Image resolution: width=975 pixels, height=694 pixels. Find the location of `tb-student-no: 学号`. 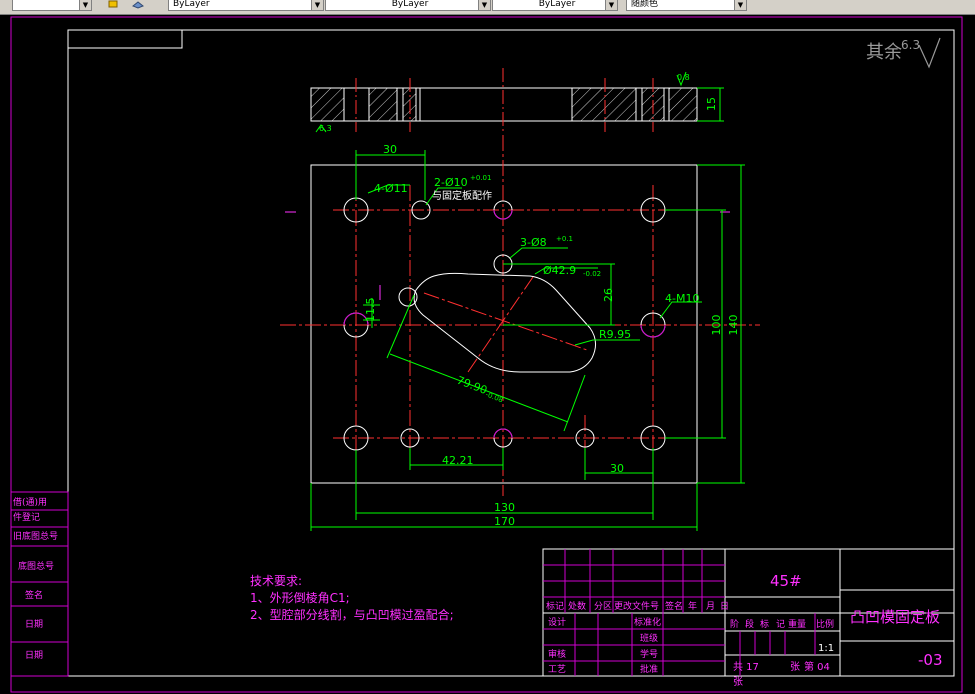

tb-student-no: 学号 is located at coordinates (649, 654).